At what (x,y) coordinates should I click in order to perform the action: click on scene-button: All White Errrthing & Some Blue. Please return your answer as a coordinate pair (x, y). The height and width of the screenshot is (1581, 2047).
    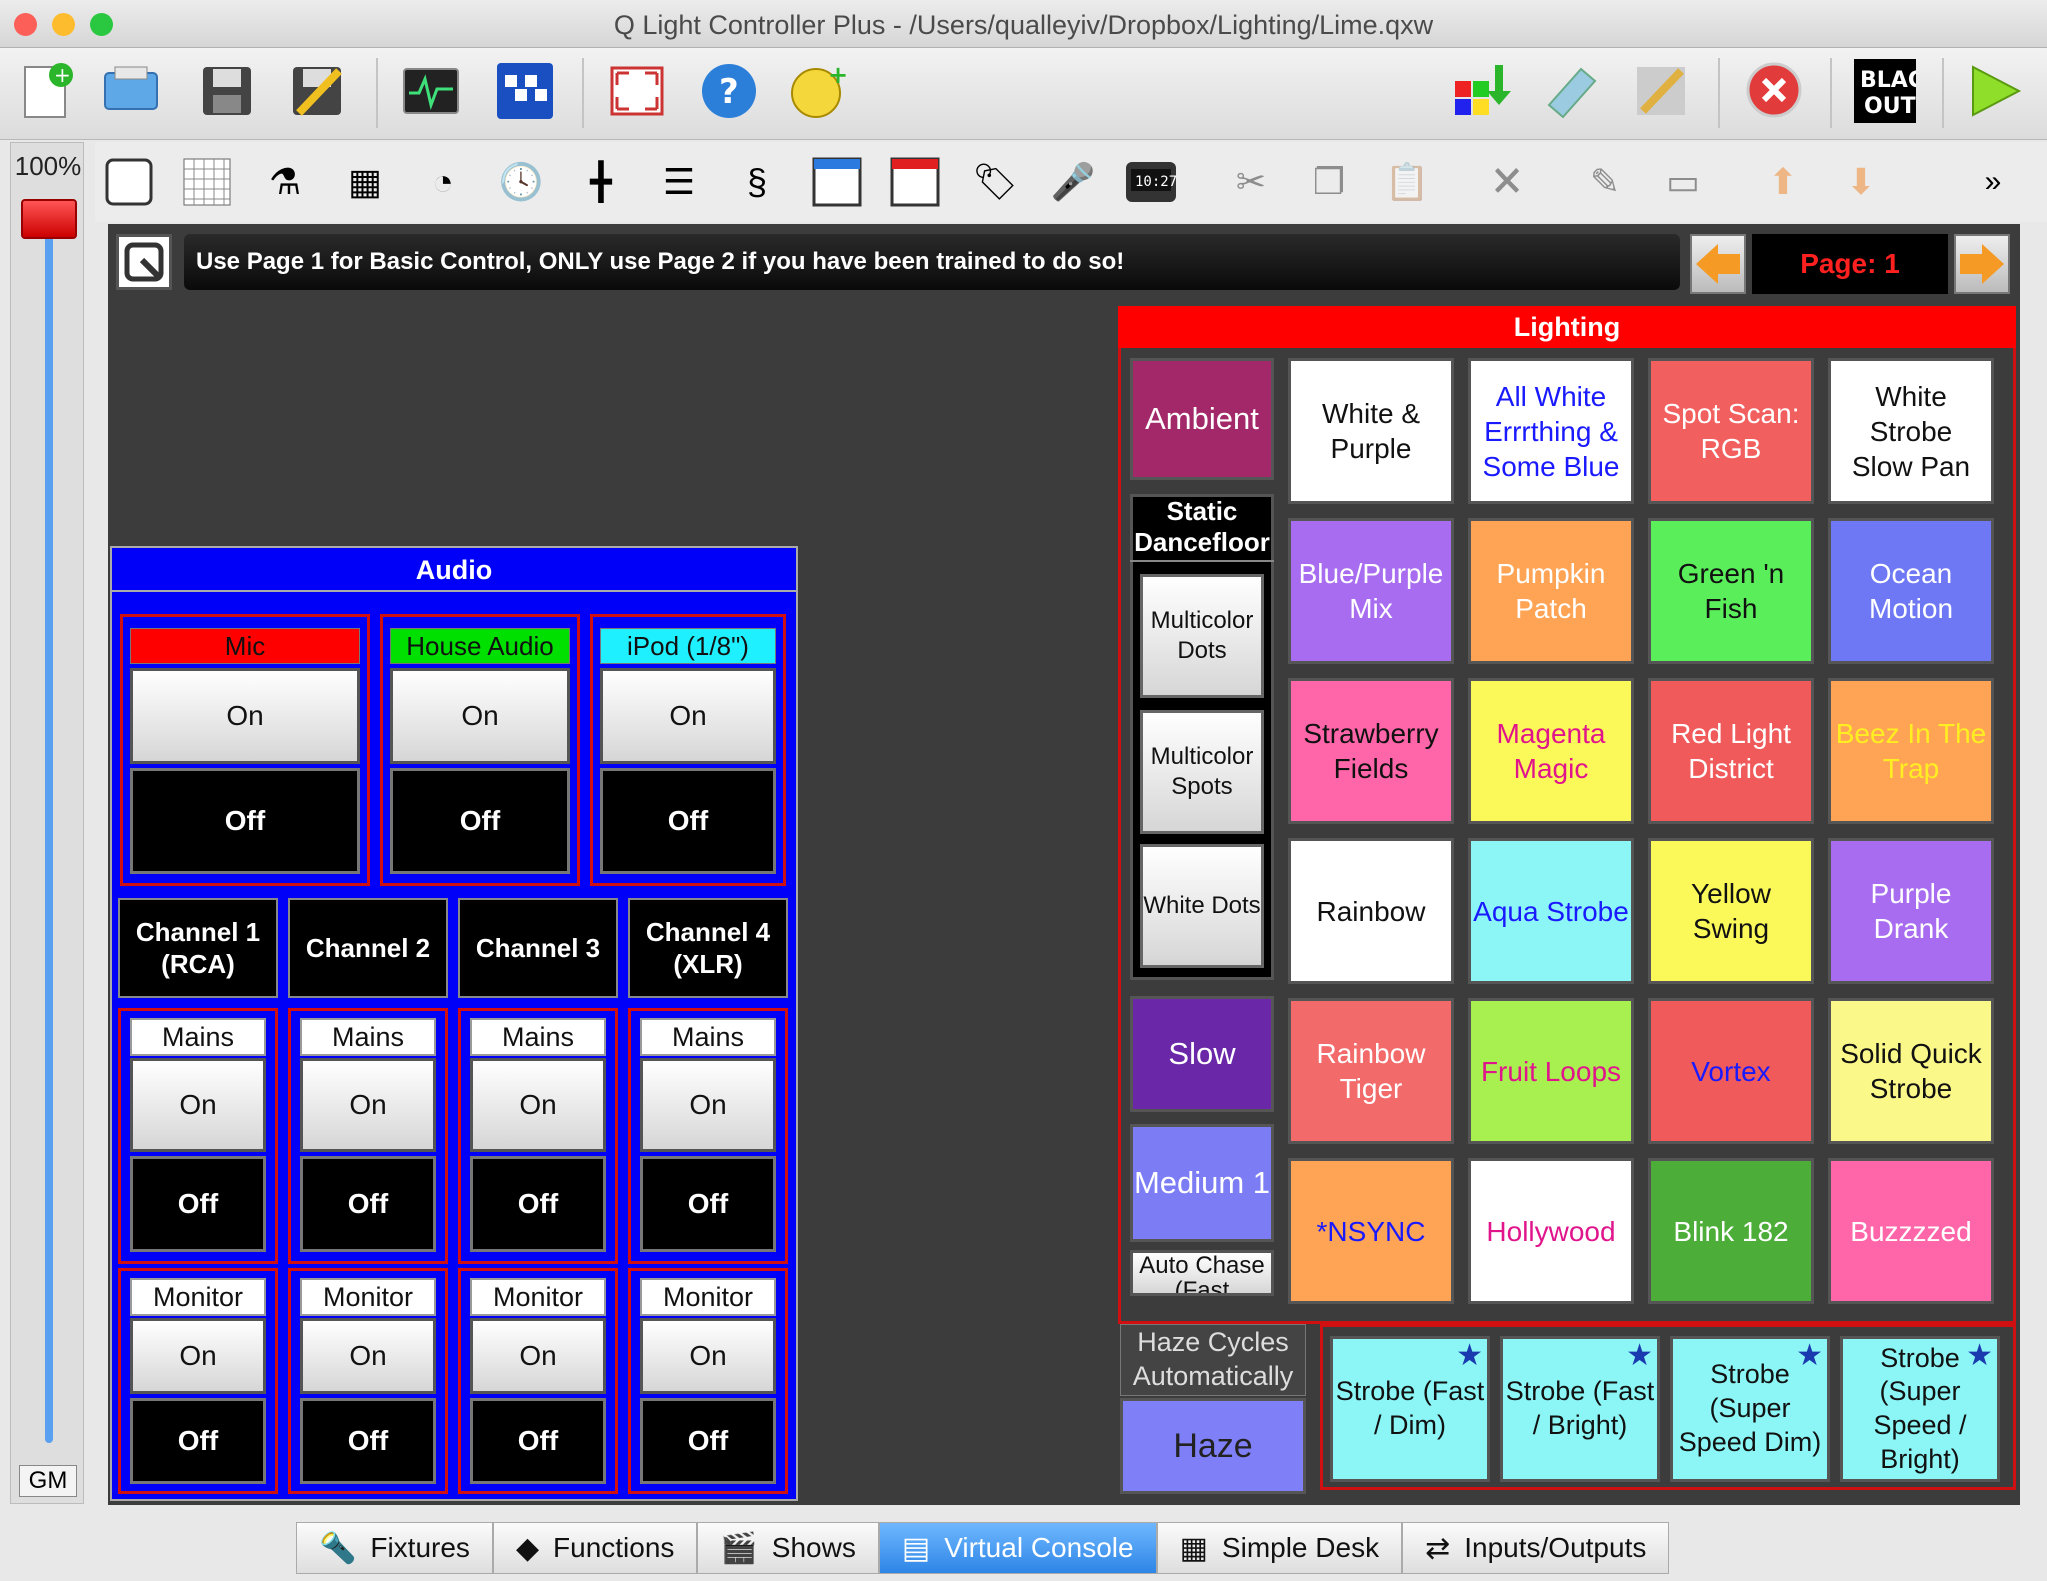
    Looking at the image, I should click on (1551, 431).